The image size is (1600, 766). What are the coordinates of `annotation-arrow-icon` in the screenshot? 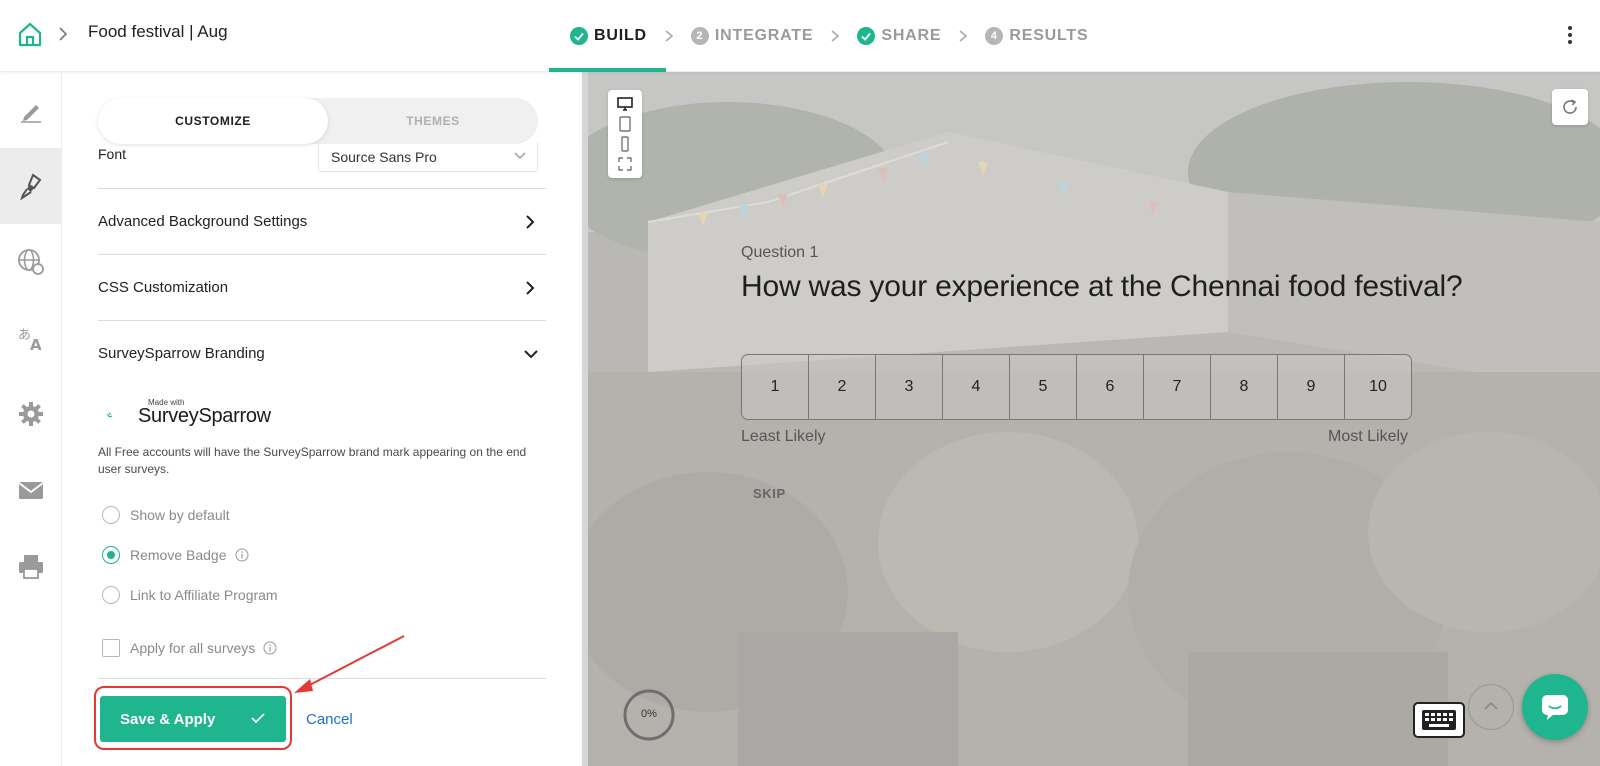 It's located at (349, 664).